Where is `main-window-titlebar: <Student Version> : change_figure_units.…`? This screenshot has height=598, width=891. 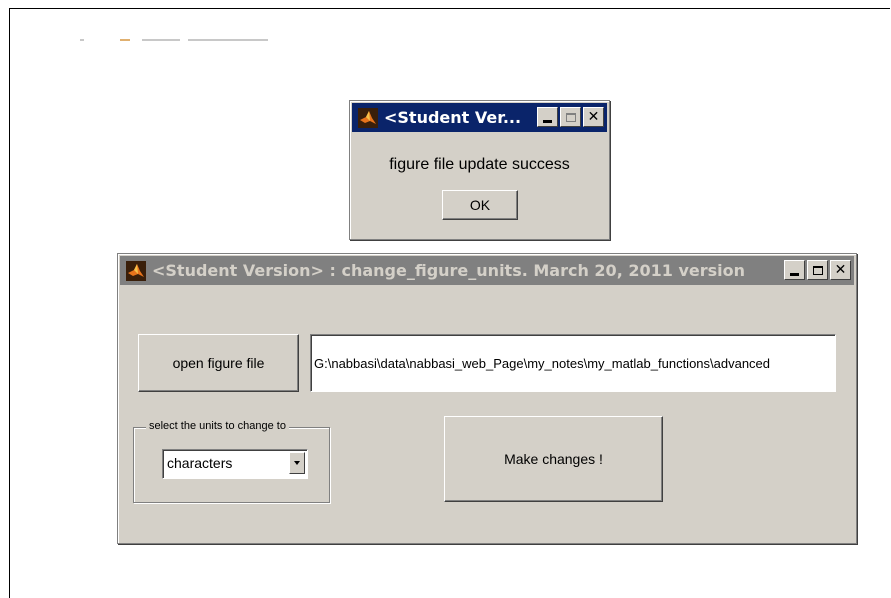 main-window-titlebar: <Student Version> : change_figure_units.… is located at coordinates (487, 270).